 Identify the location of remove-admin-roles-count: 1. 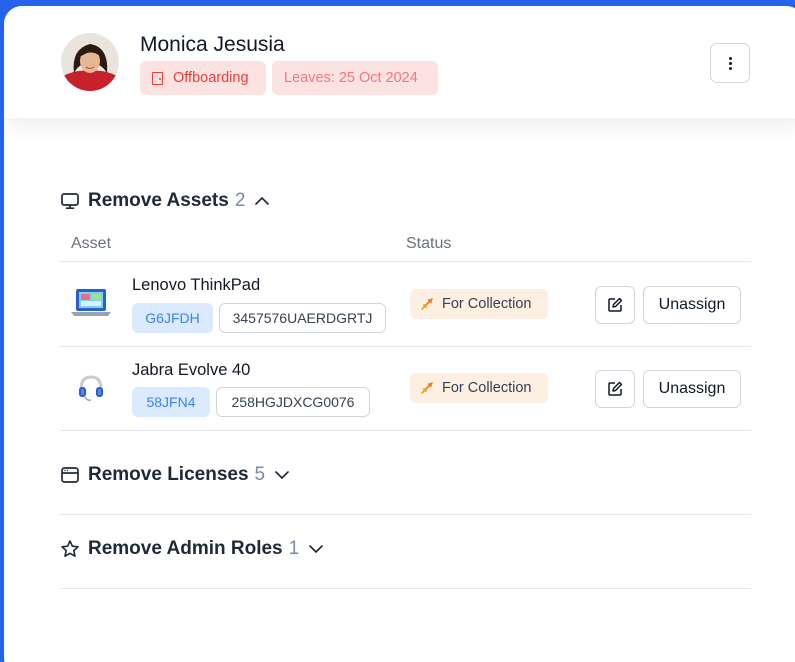
(294, 548).